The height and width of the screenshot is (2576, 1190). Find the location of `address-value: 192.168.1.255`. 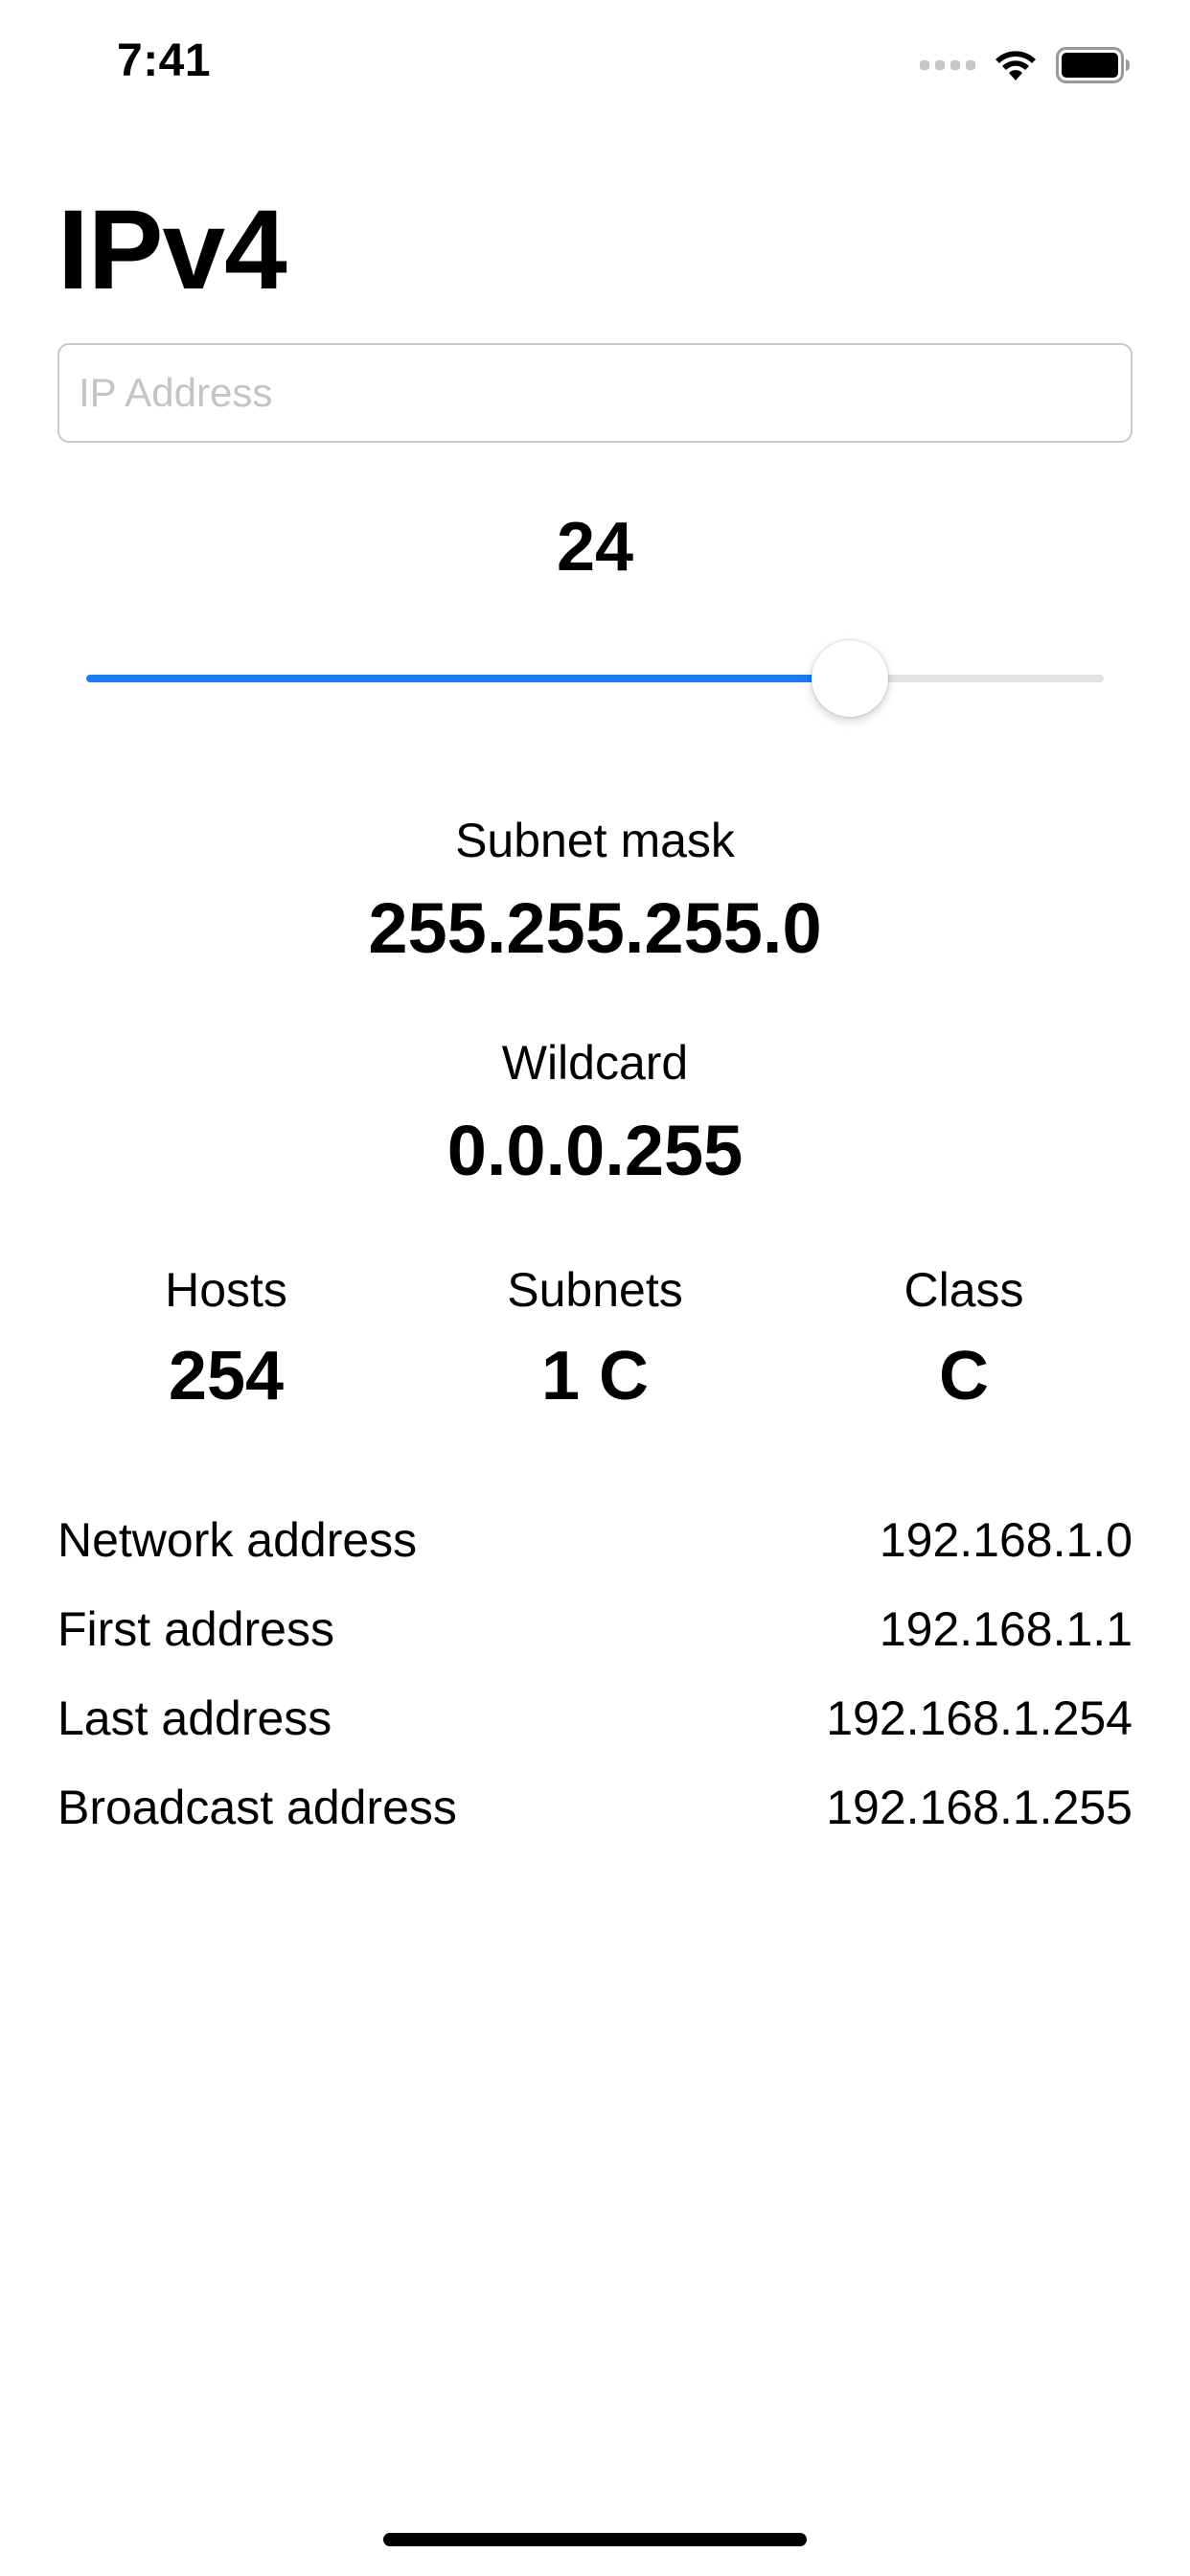

address-value: 192.168.1.255 is located at coordinates (980, 1807).